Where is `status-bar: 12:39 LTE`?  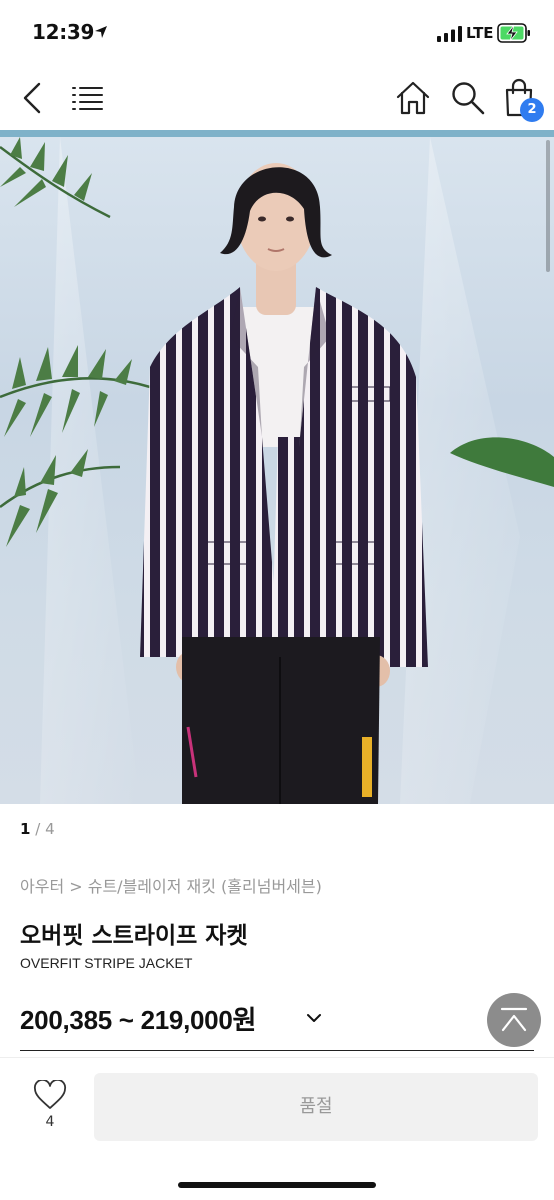 status-bar: 12:39 LTE is located at coordinates (277, 33).